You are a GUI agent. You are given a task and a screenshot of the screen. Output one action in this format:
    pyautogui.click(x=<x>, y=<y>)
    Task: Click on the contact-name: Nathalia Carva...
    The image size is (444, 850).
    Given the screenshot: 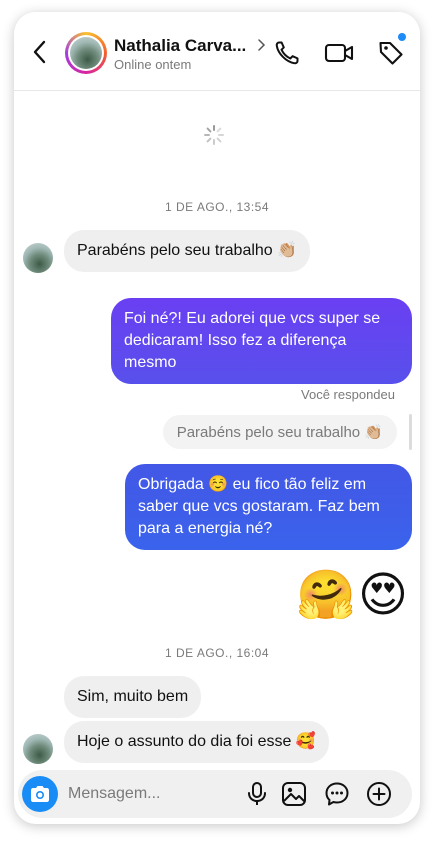 What is the action you would take?
    pyautogui.click(x=180, y=46)
    